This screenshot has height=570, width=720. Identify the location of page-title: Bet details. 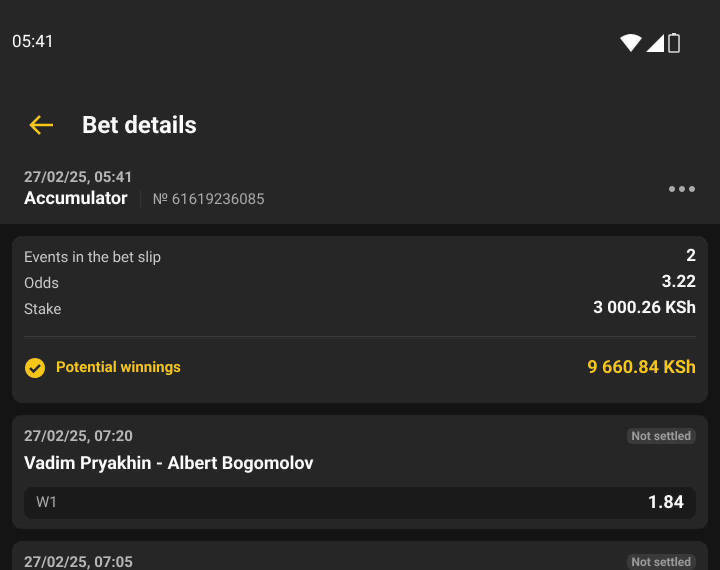
(139, 125).